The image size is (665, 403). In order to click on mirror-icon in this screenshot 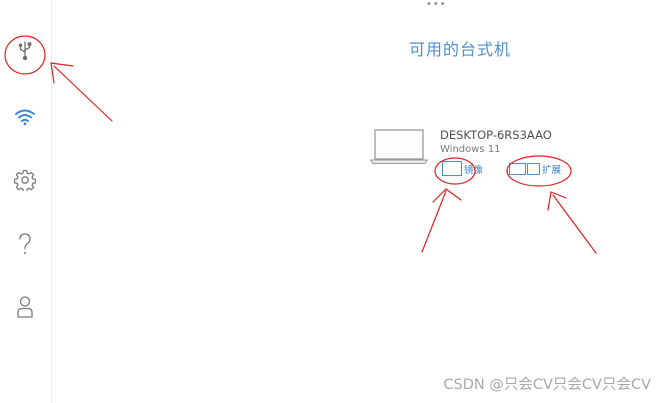, I will do `click(452, 168)`.